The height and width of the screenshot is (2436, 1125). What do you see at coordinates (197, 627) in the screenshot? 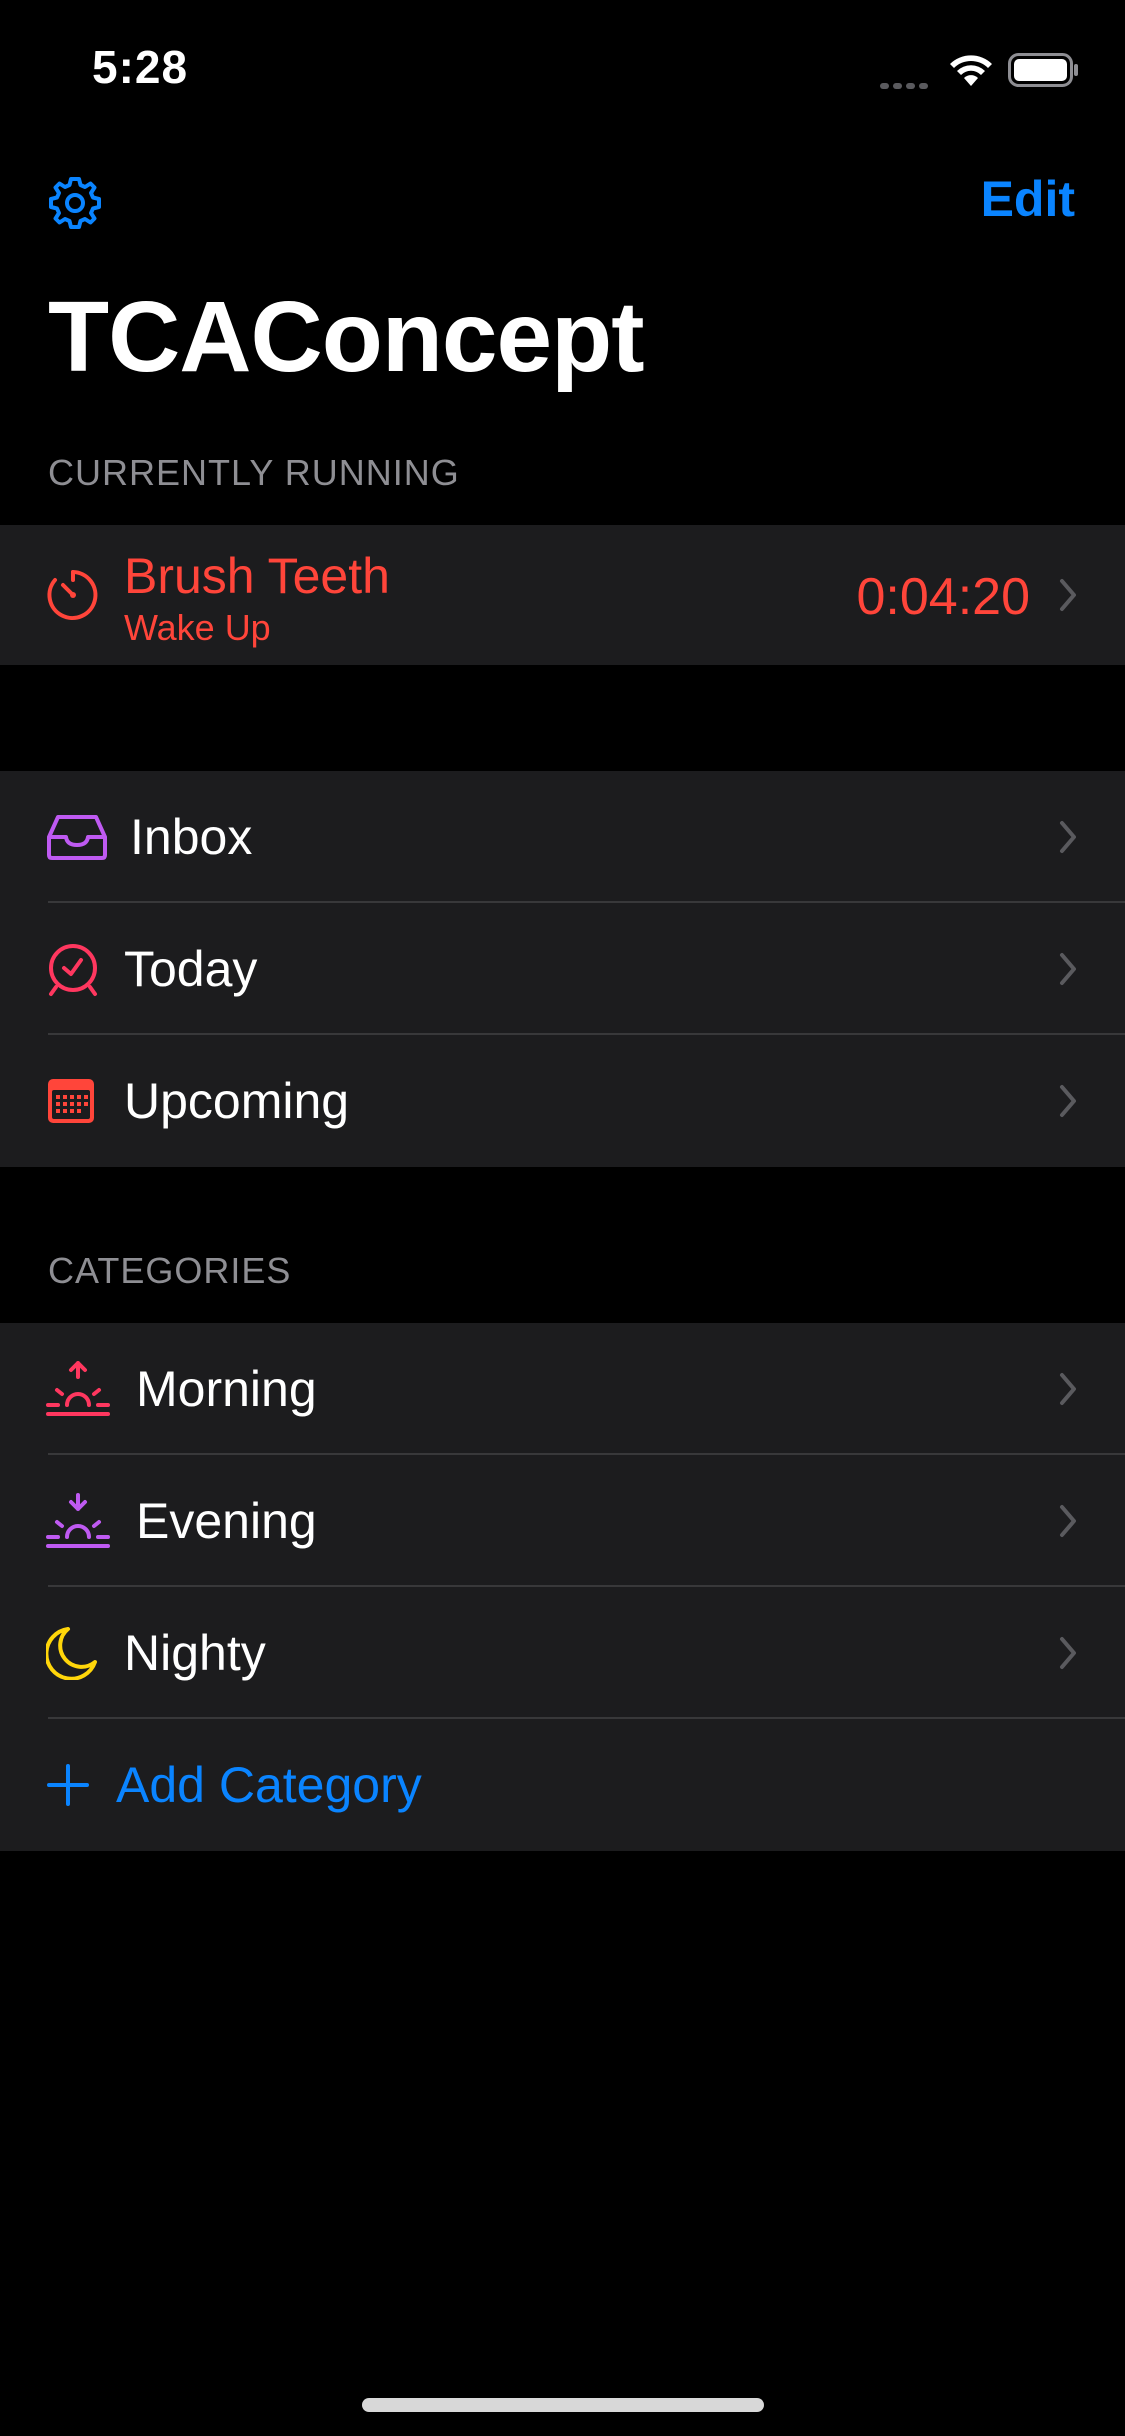
I see `running-task-category: Wake Up` at bounding box center [197, 627].